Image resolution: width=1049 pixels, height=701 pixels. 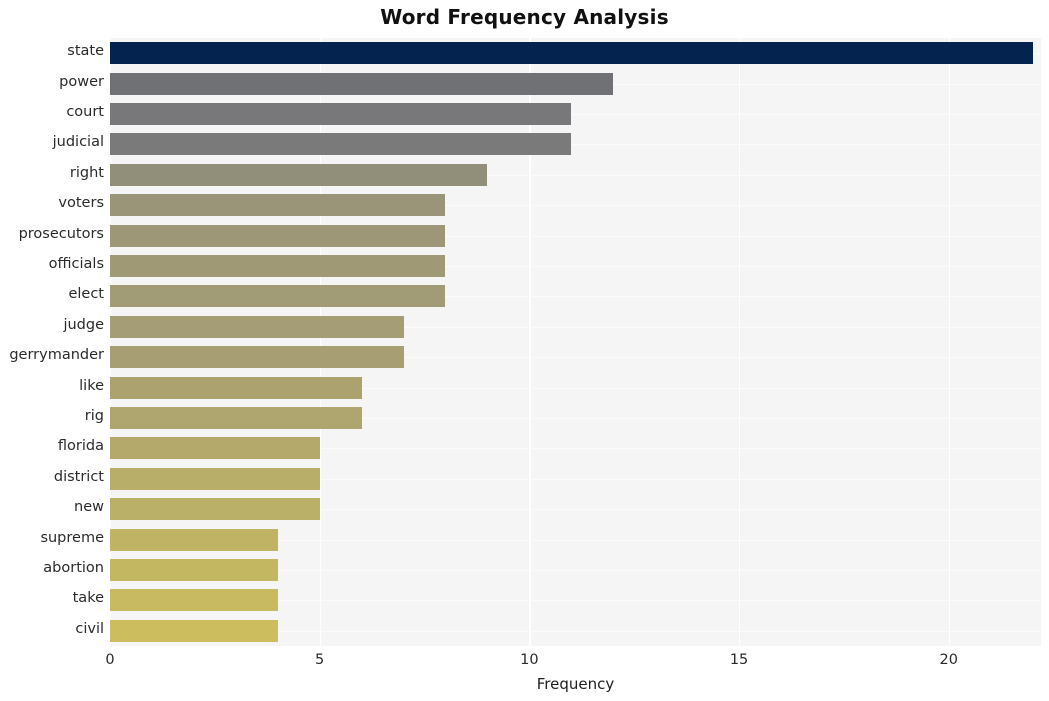 I want to click on y-tick-label-take: take, so click(x=88, y=598).